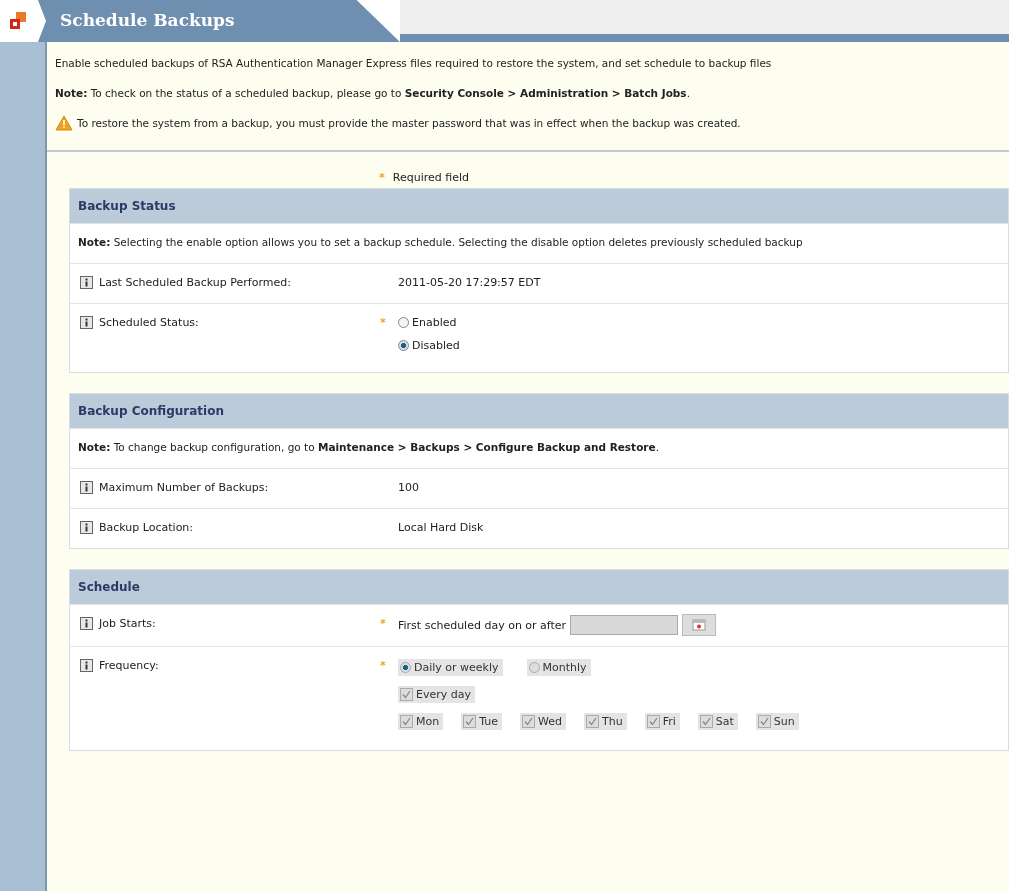  Describe the element at coordinates (699, 625) in the screenshot. I see `calendar-icon` at that location.